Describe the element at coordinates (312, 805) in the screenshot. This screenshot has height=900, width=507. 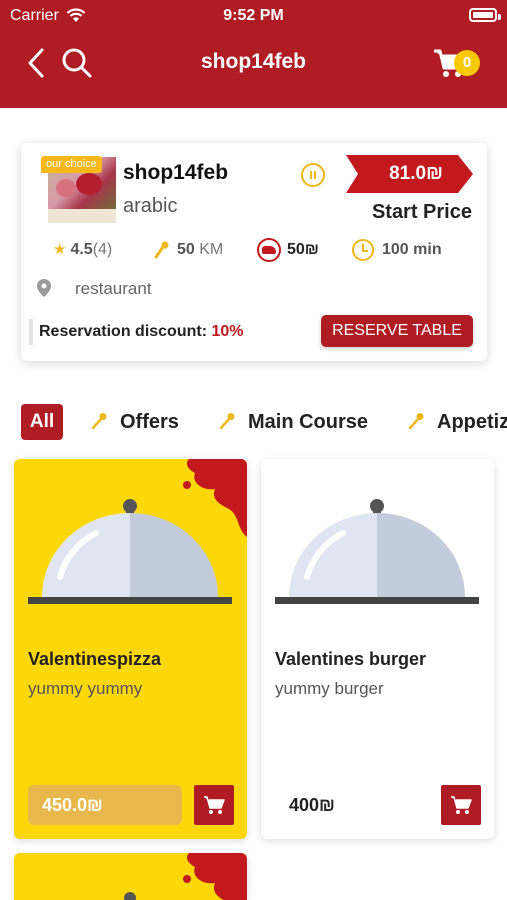
I see `product-price: 400₪` at that location.